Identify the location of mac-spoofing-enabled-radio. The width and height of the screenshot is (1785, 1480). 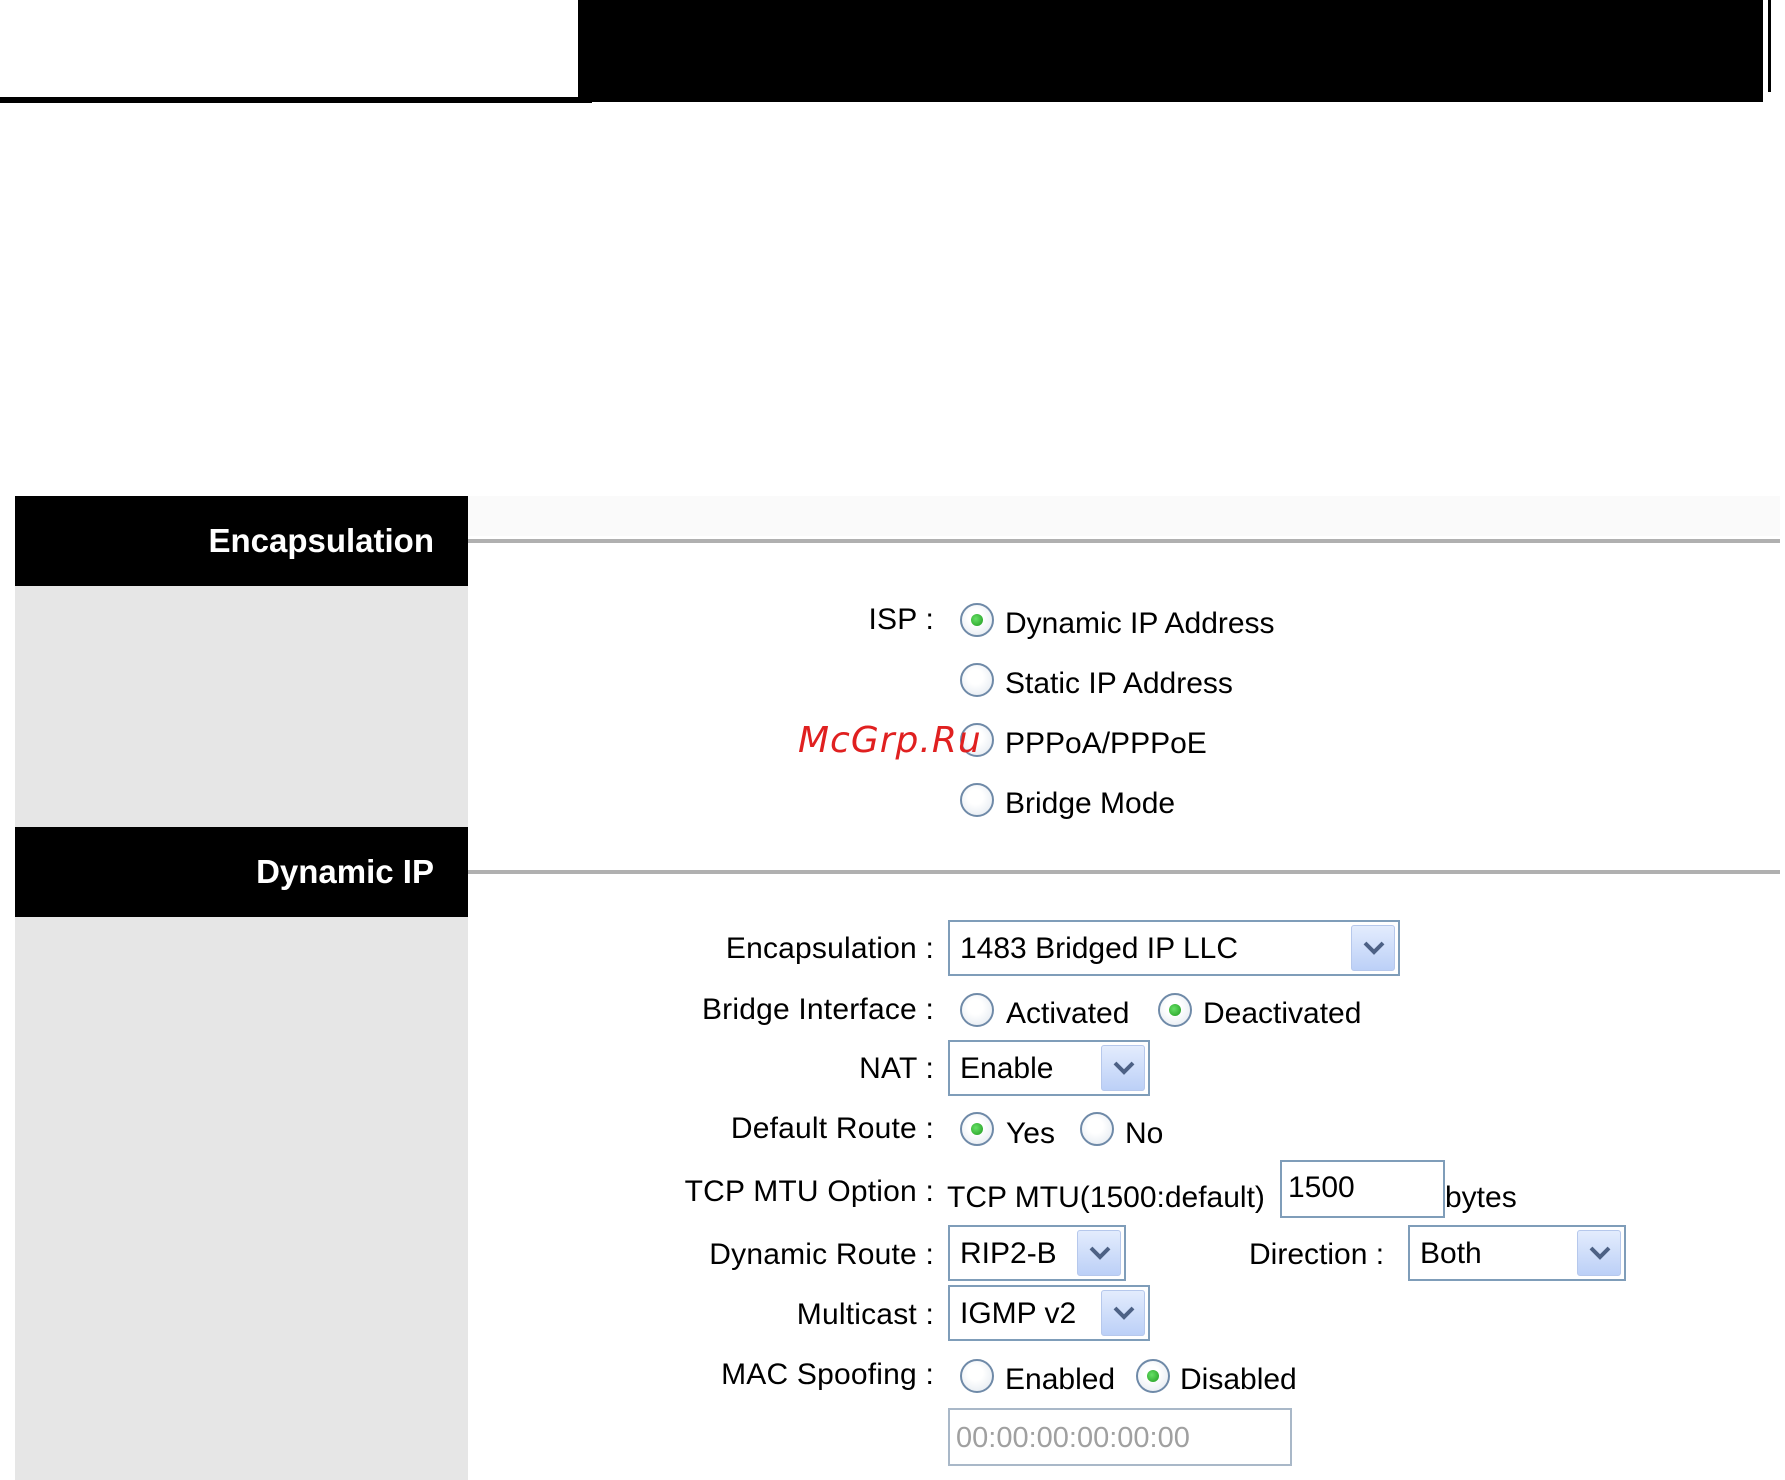
(977, 1376).